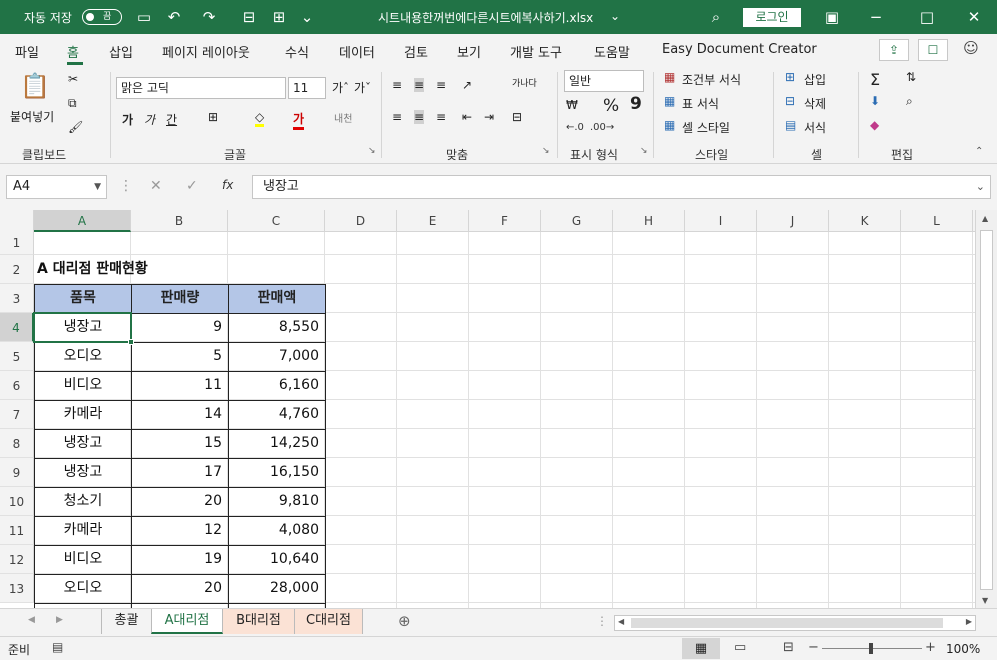 The width and height of the screenshot is (997, 660). I want to click on bold-button: 가, so click(127, 119).